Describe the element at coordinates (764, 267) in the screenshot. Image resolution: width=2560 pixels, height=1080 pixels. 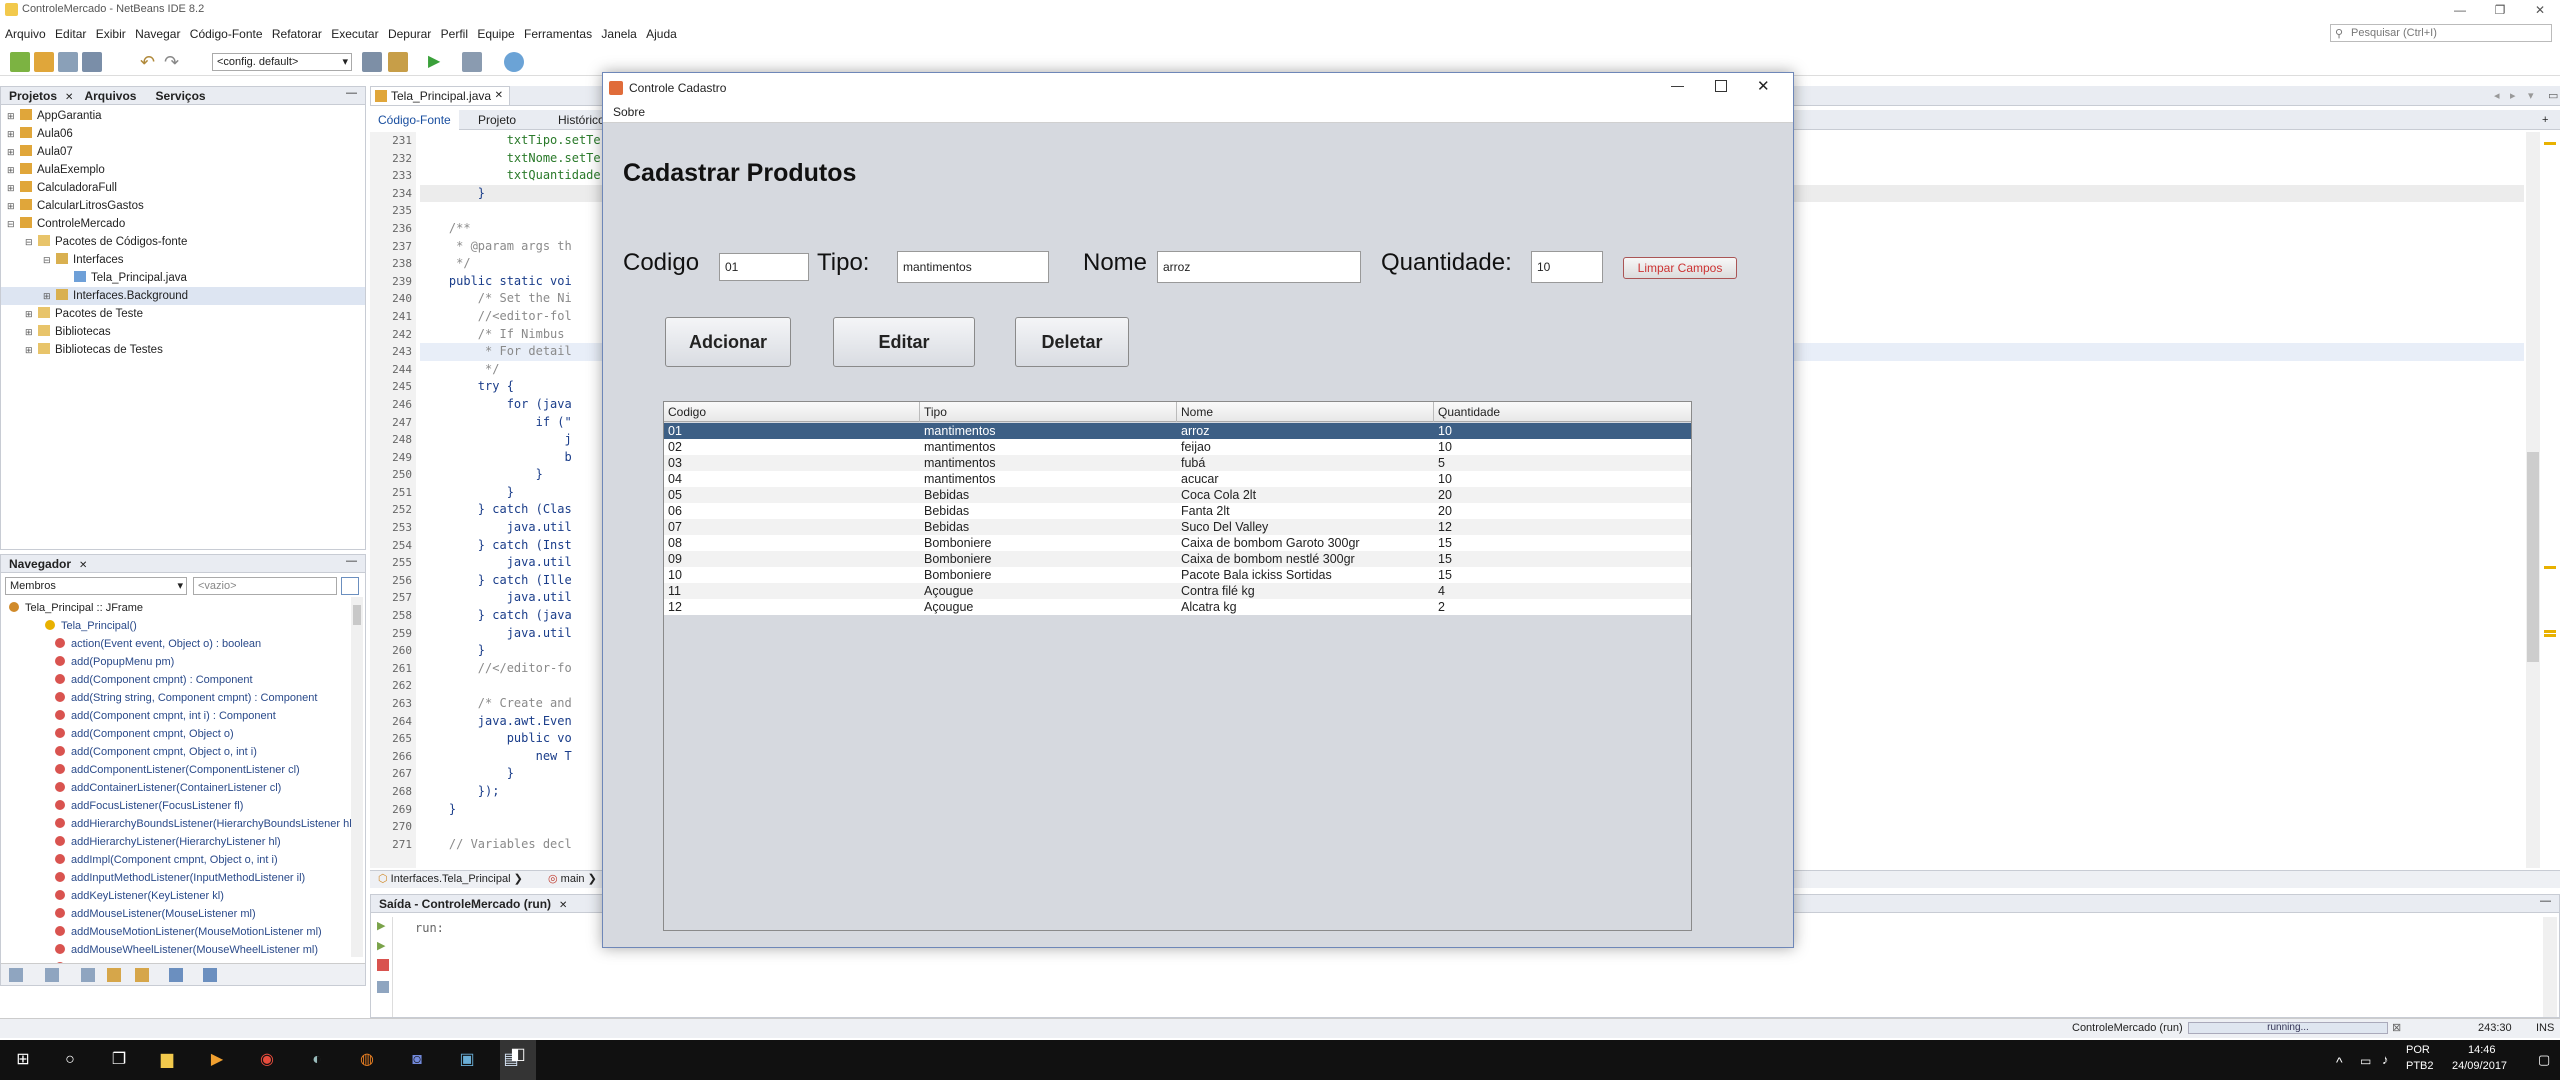
I see `codigo-field: 01` at that location.